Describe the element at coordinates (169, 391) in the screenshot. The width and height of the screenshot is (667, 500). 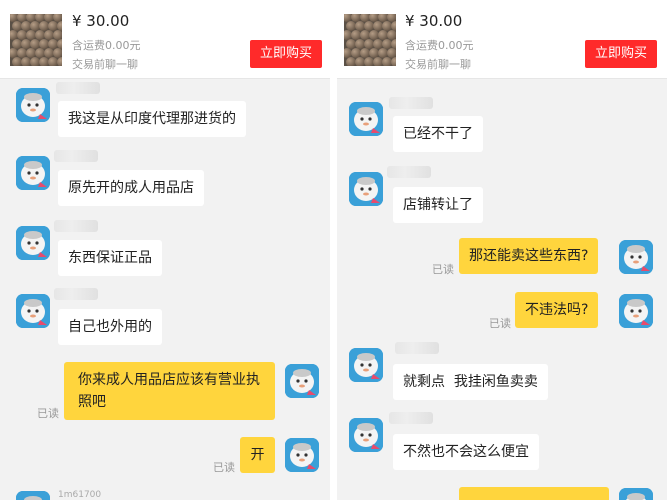
I see `message-bubble-outgoing: 你来成人用品店应该有营业执照吧` at that location.